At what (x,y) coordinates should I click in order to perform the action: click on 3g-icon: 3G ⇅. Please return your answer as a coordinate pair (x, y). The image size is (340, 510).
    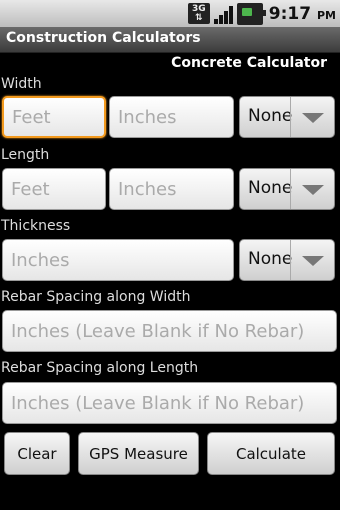
    Looking at the image, I should click on (198, 13).